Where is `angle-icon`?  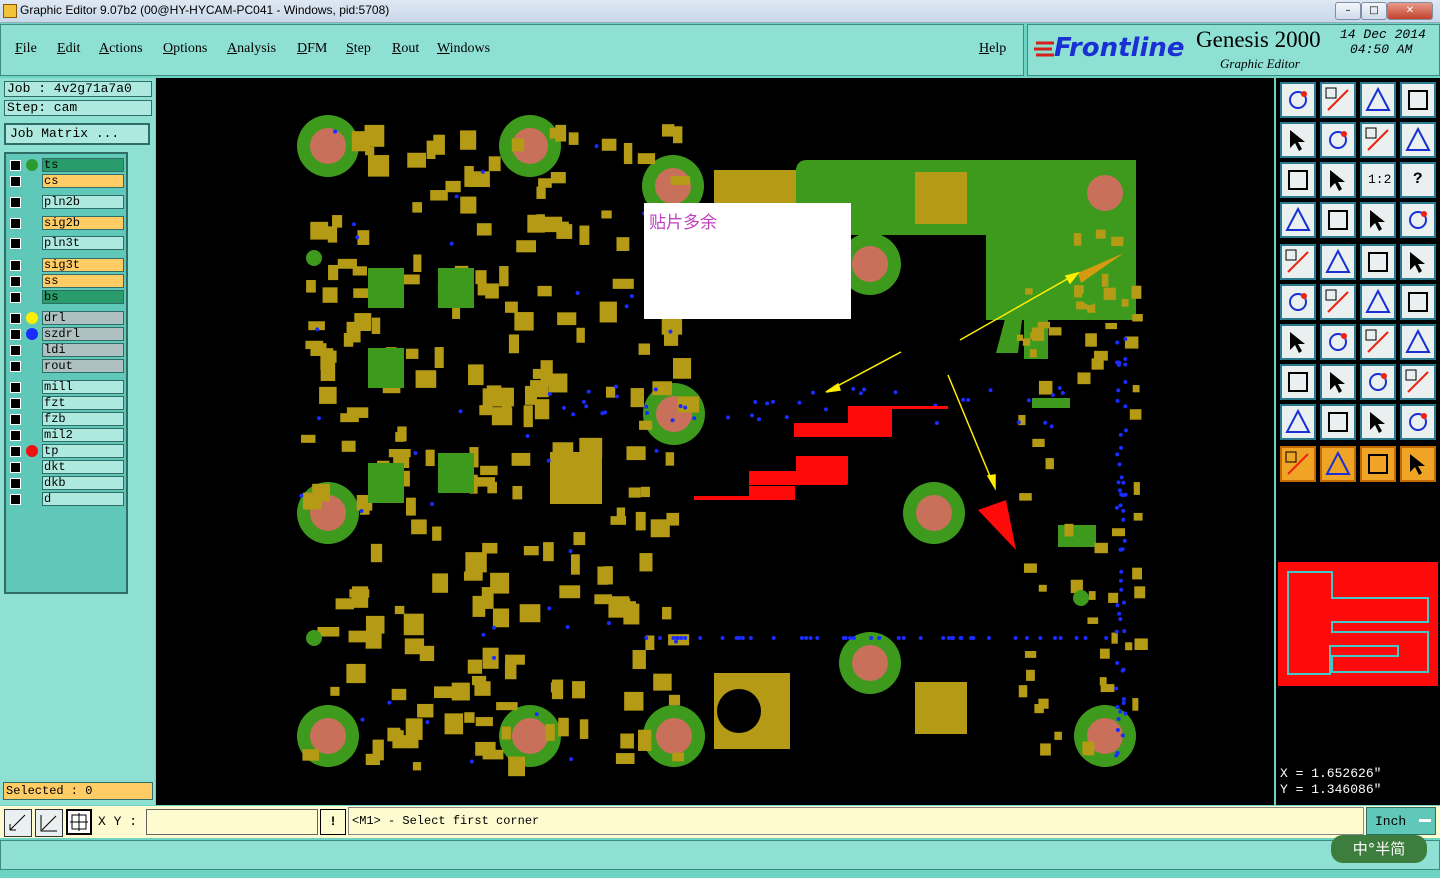 angle-icon is located at coordinates (1298, 342).